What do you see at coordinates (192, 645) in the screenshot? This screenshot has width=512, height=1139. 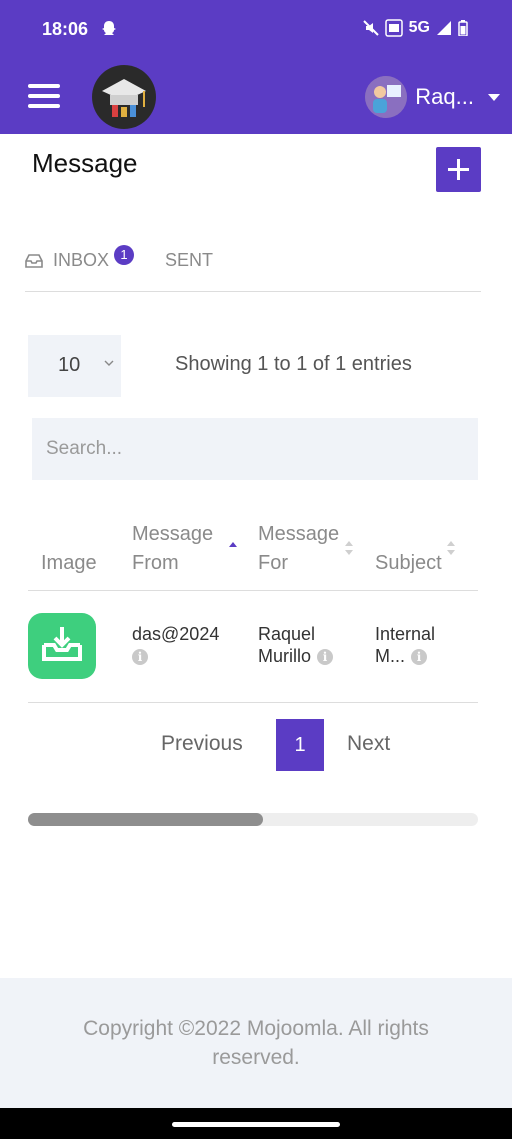 I see `table-cell-message-from: das@2024 i` at bounding box center [192, 645].